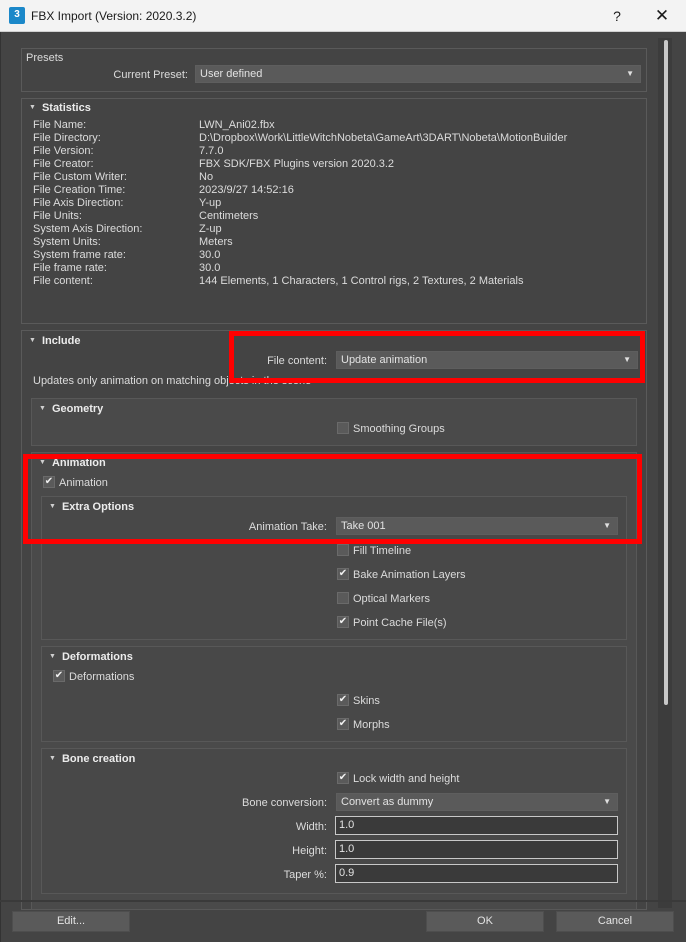  What do you see at coordinates (297, 164) in the screenshot?
I see `statistics-value: FBX SDK/FBX Plugins version 2020.3.2` at bounding box center [297, 164].